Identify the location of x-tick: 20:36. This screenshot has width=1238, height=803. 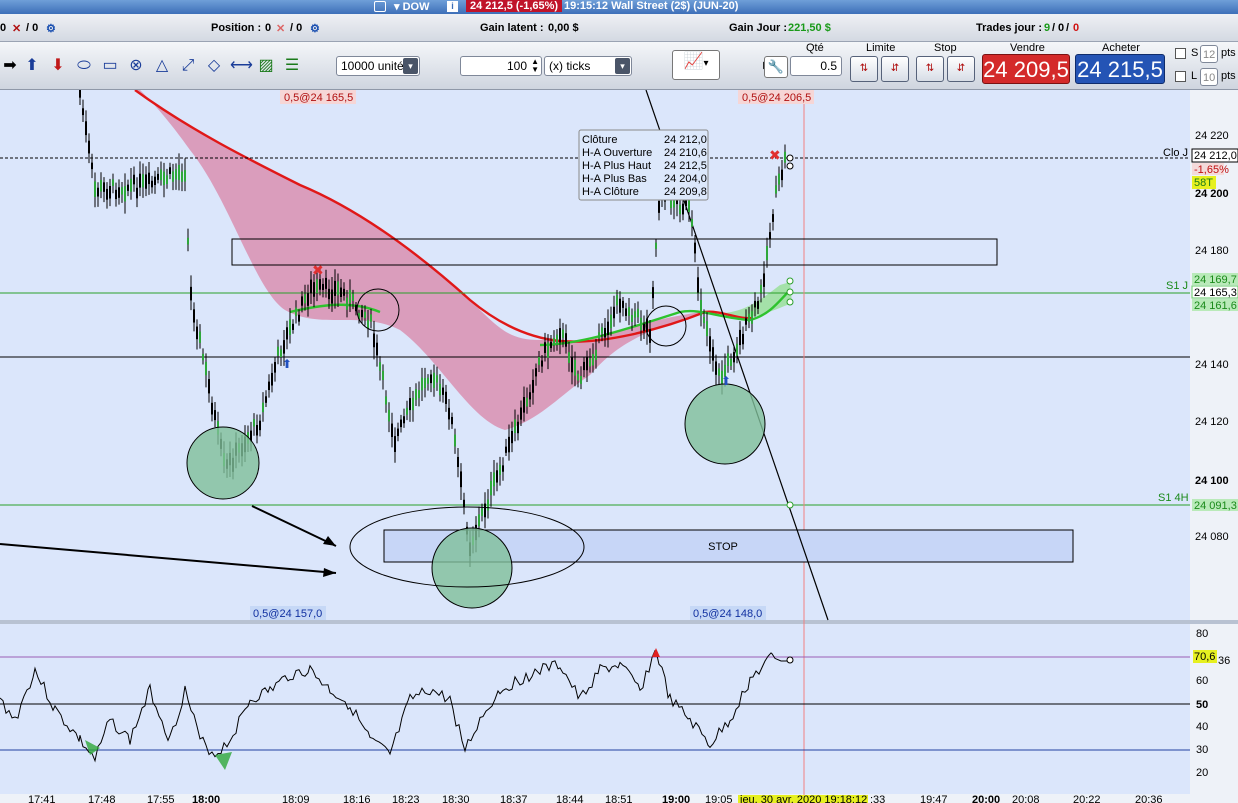
(1149, 798).